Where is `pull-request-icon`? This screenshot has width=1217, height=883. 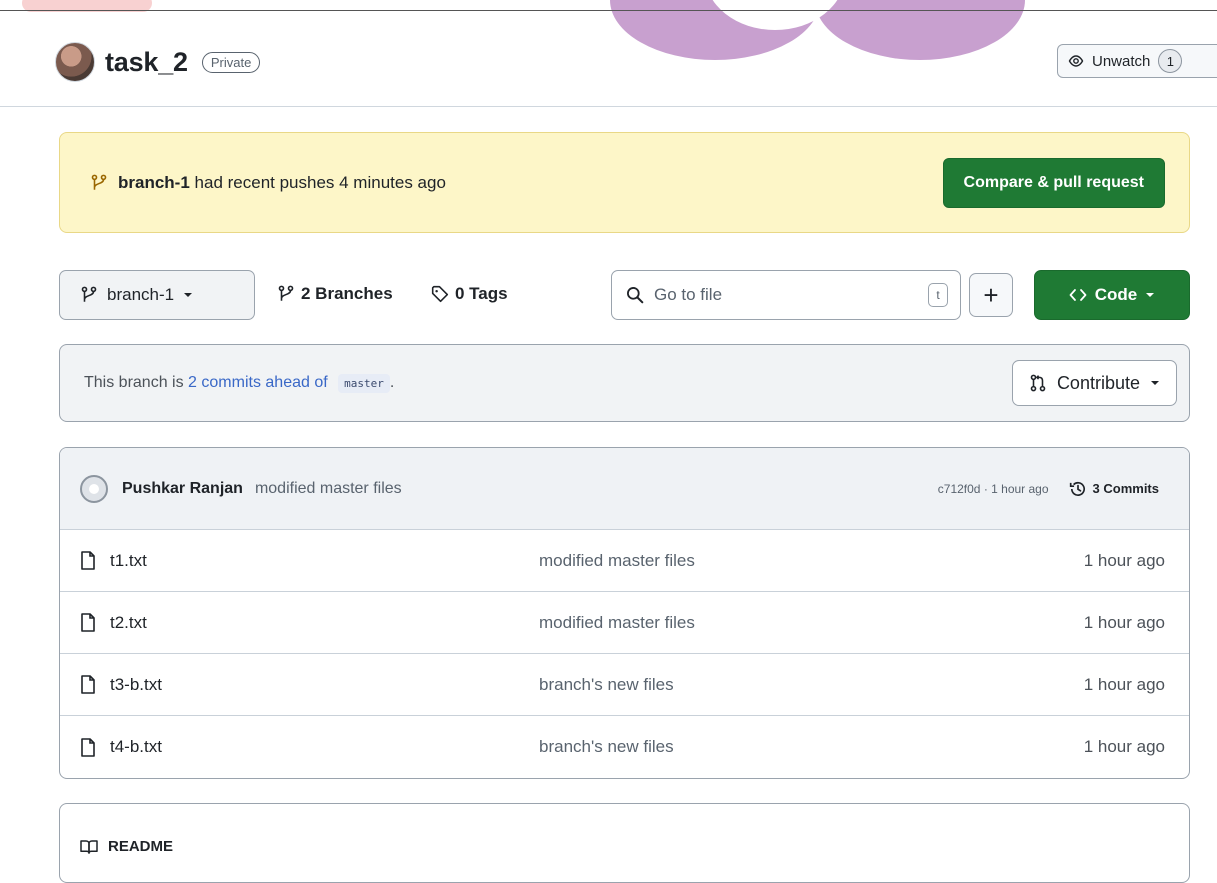 pull-request-icon is located at coordinates (1038, 383).